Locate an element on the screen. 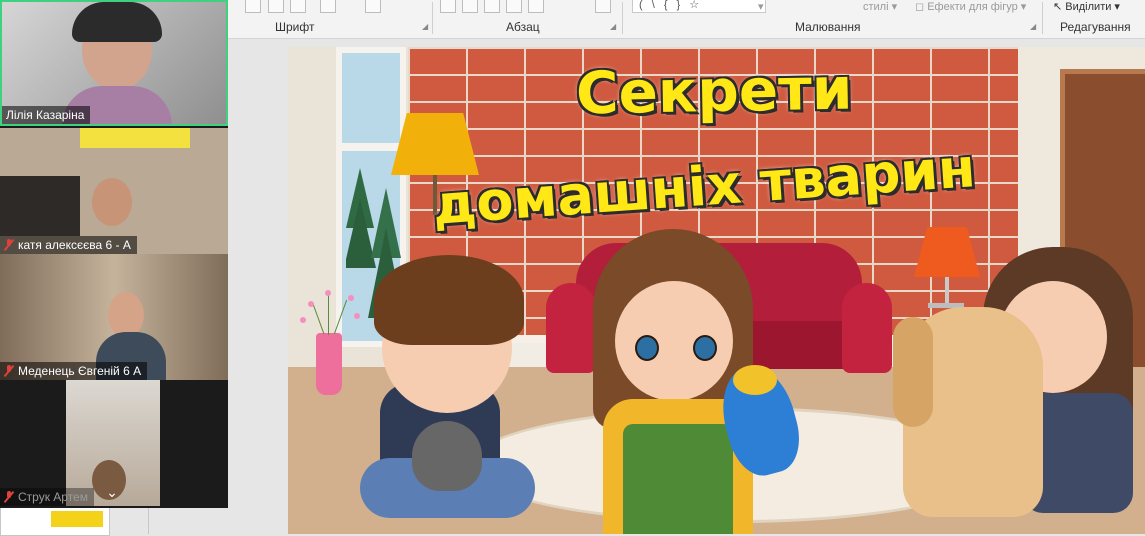 The height and width of the screenshot is (536, 1145). background-furniture is located at coordinates (40, 206).